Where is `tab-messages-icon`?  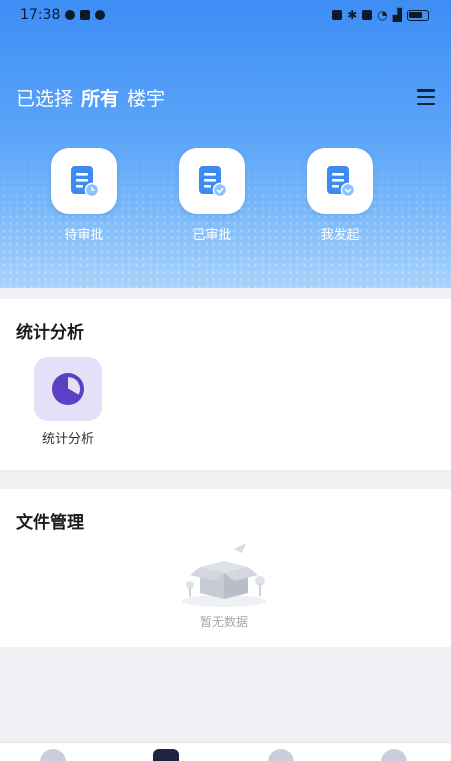
tab-messages-icon is located at coordinates (281, 755).